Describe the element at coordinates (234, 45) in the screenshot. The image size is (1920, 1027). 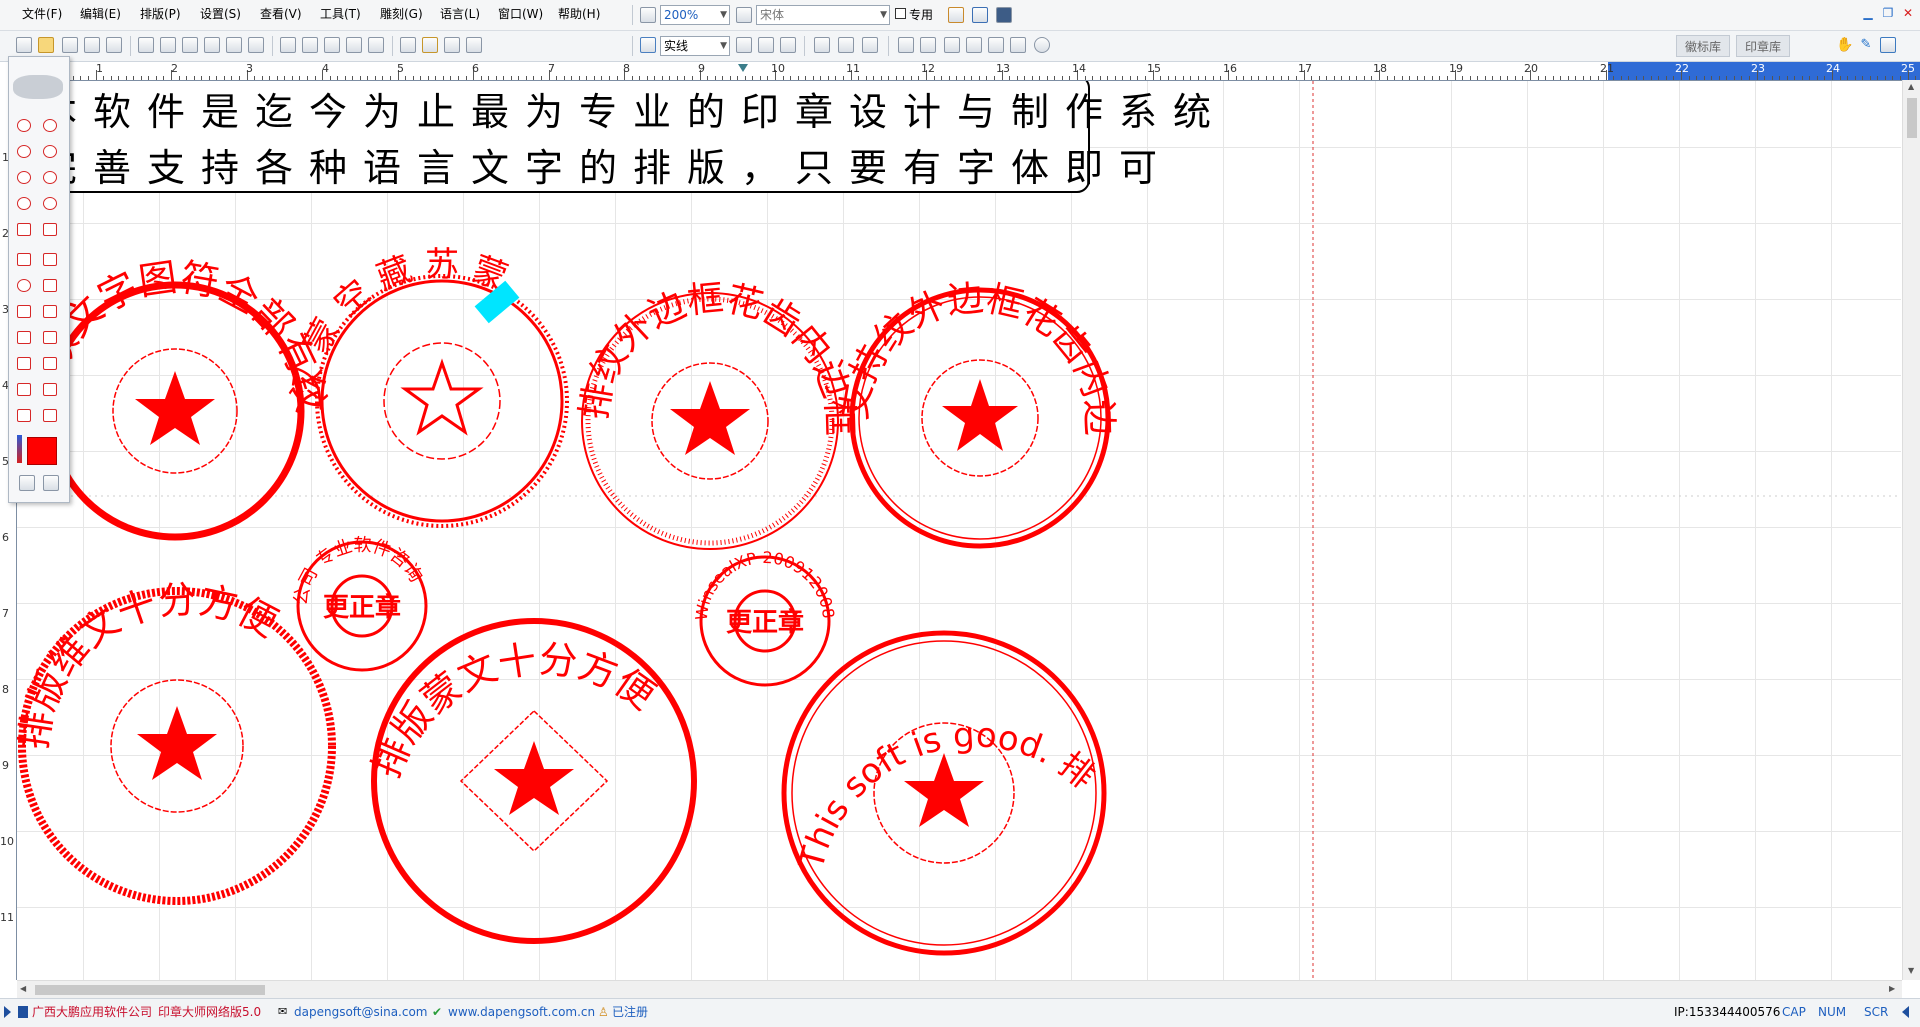
I see `paste-icon` at that location.